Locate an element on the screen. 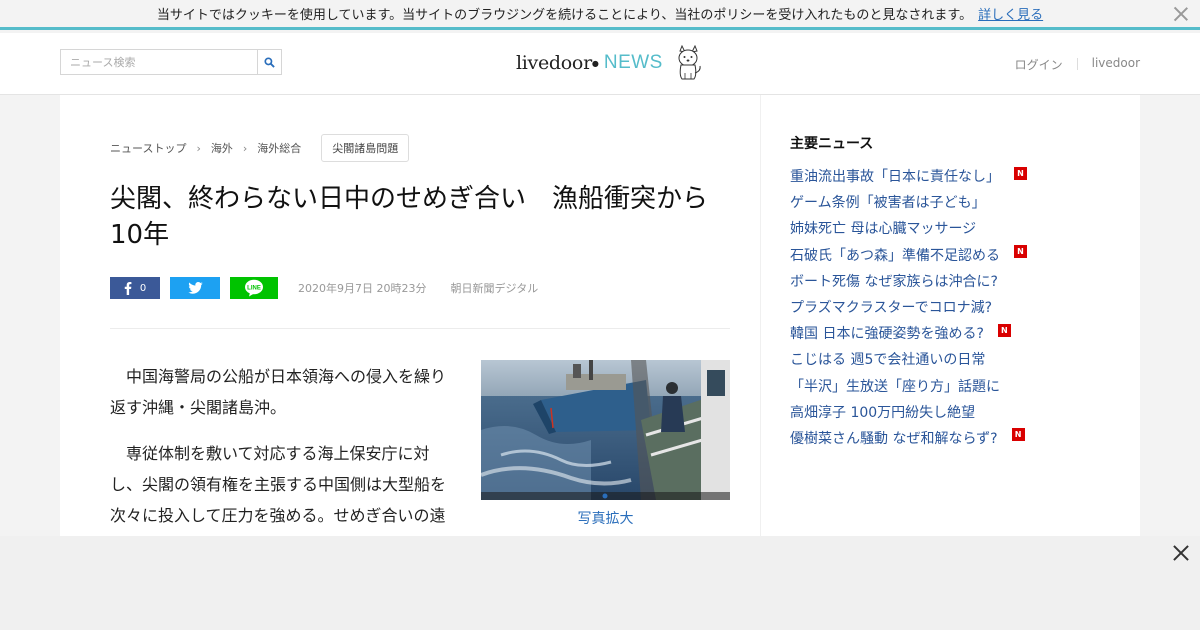 The width and height of the screenshot is (1200, 630). news-item: 優樹菜さん騒動 なぜ和解ならず? N is located at coordinates (908, 438).